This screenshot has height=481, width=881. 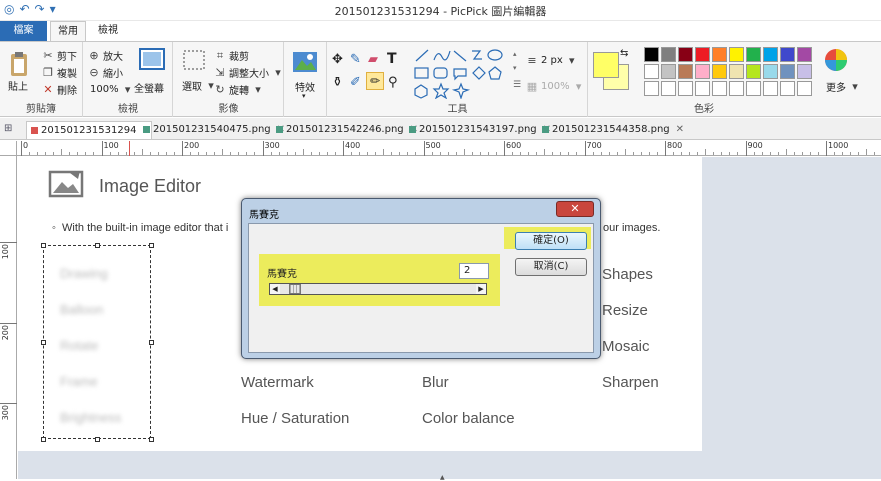 I want to click on select-icon, so click(x=196, y=63).